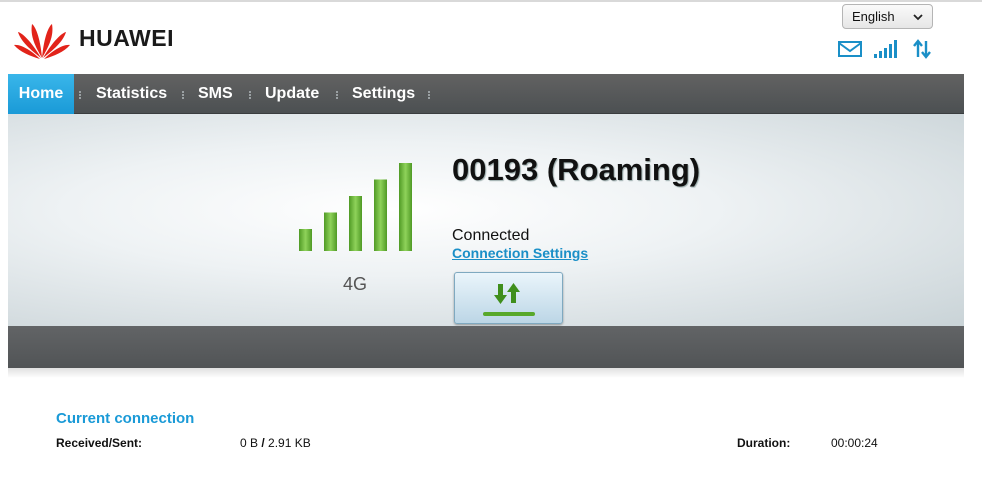 Image resolution: width=982 pixels, height=488 pixels. I want to click on mail-icon, so click(850, 49).